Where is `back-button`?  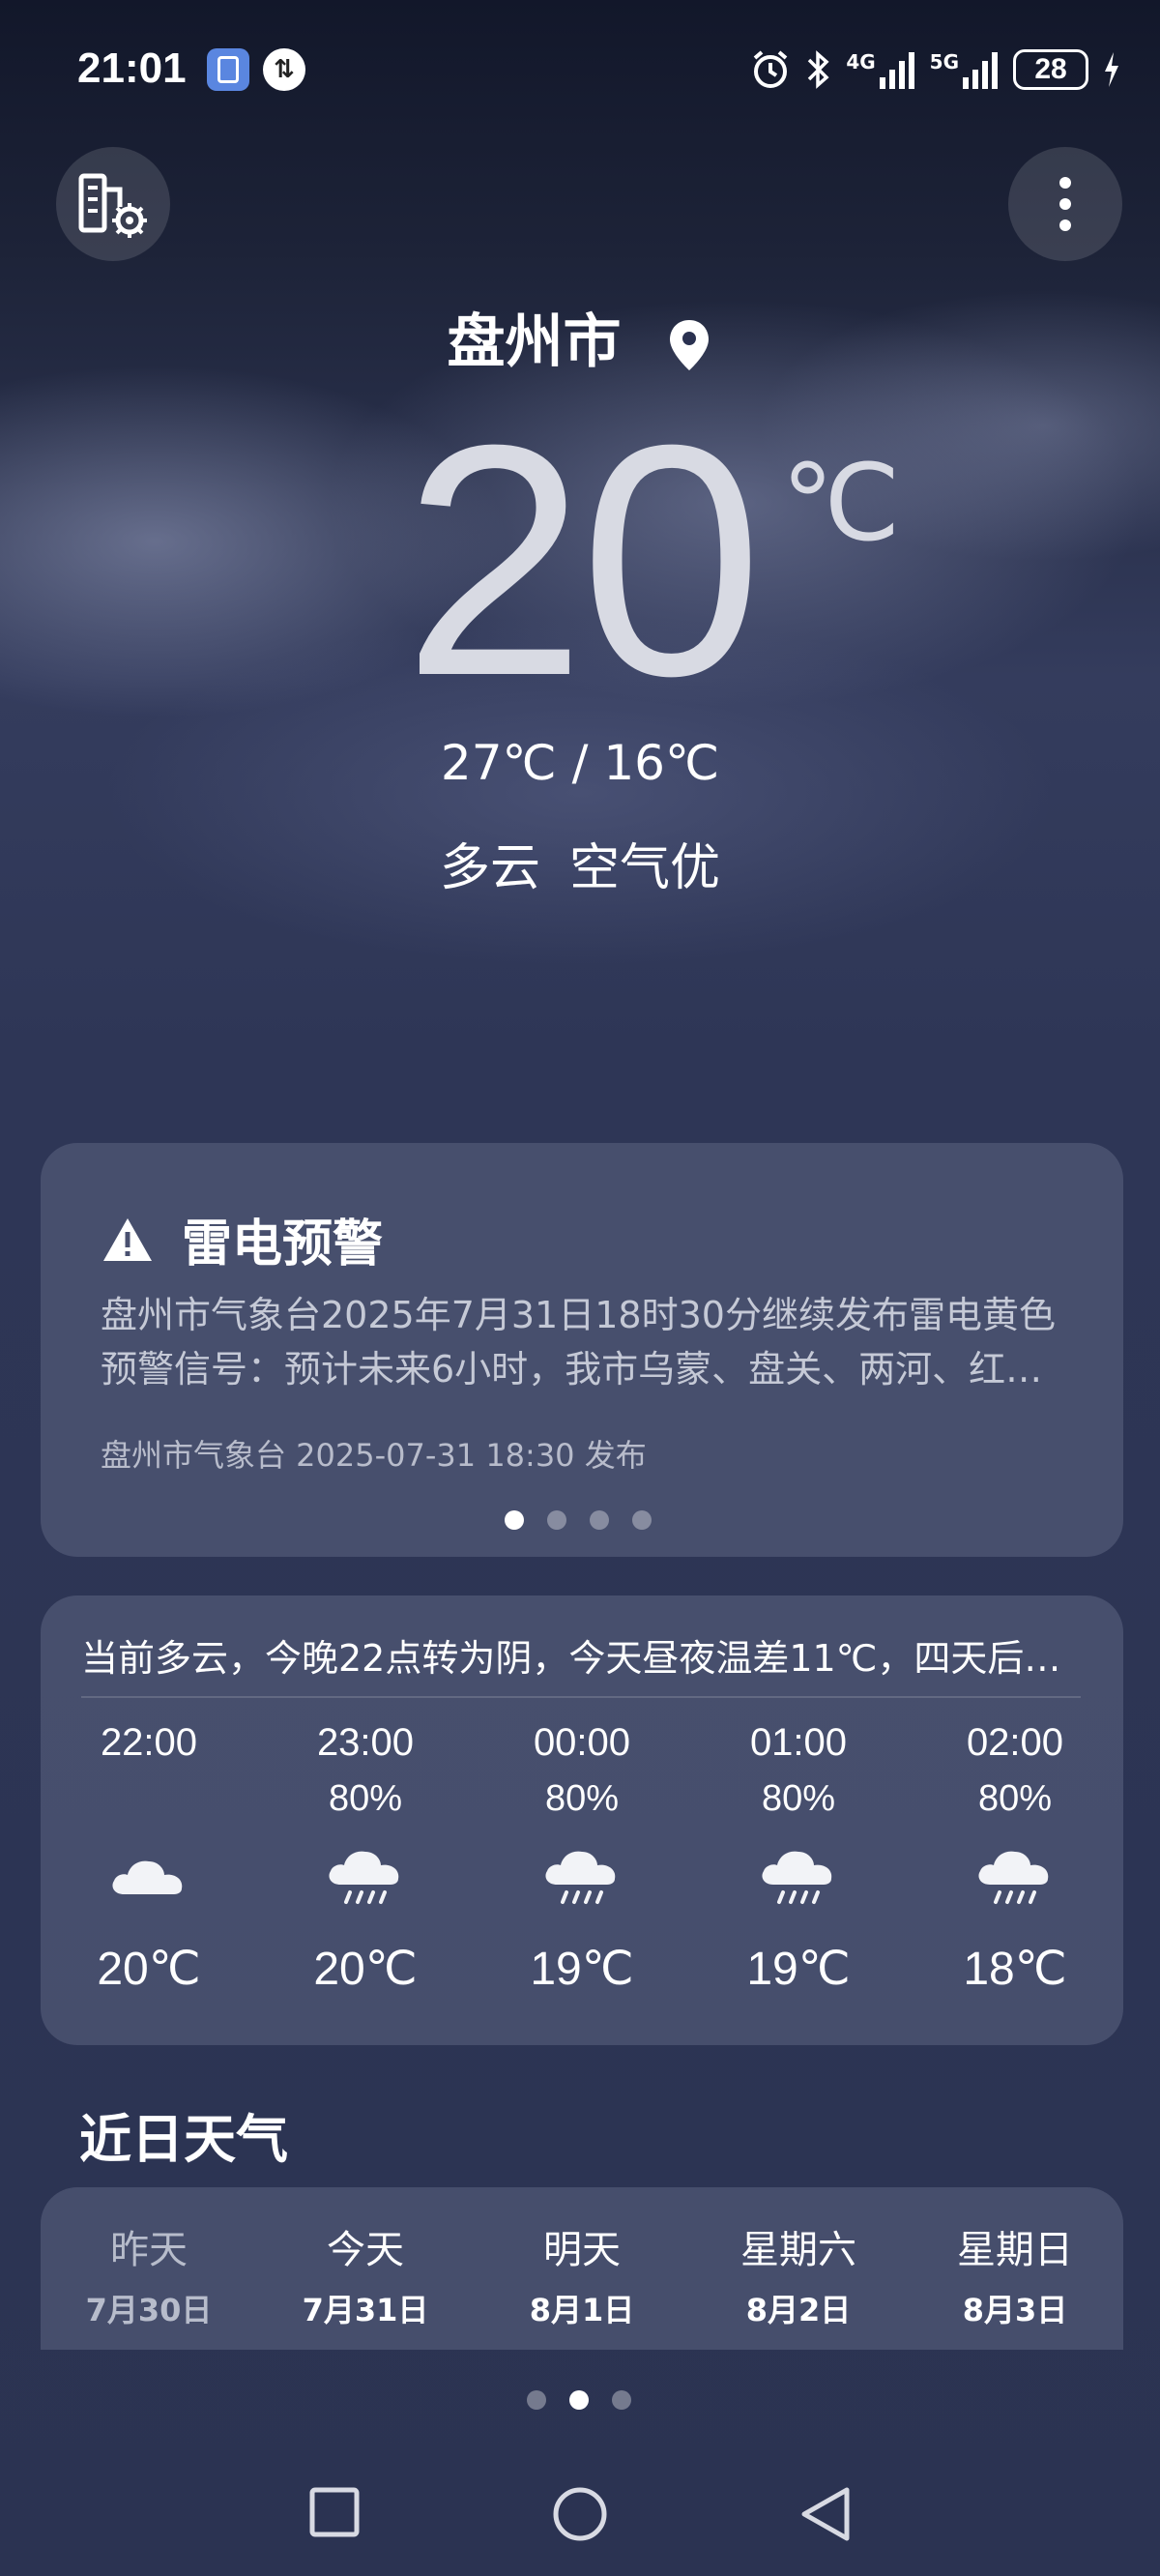 back-button is located at coordinates (826, 2514).